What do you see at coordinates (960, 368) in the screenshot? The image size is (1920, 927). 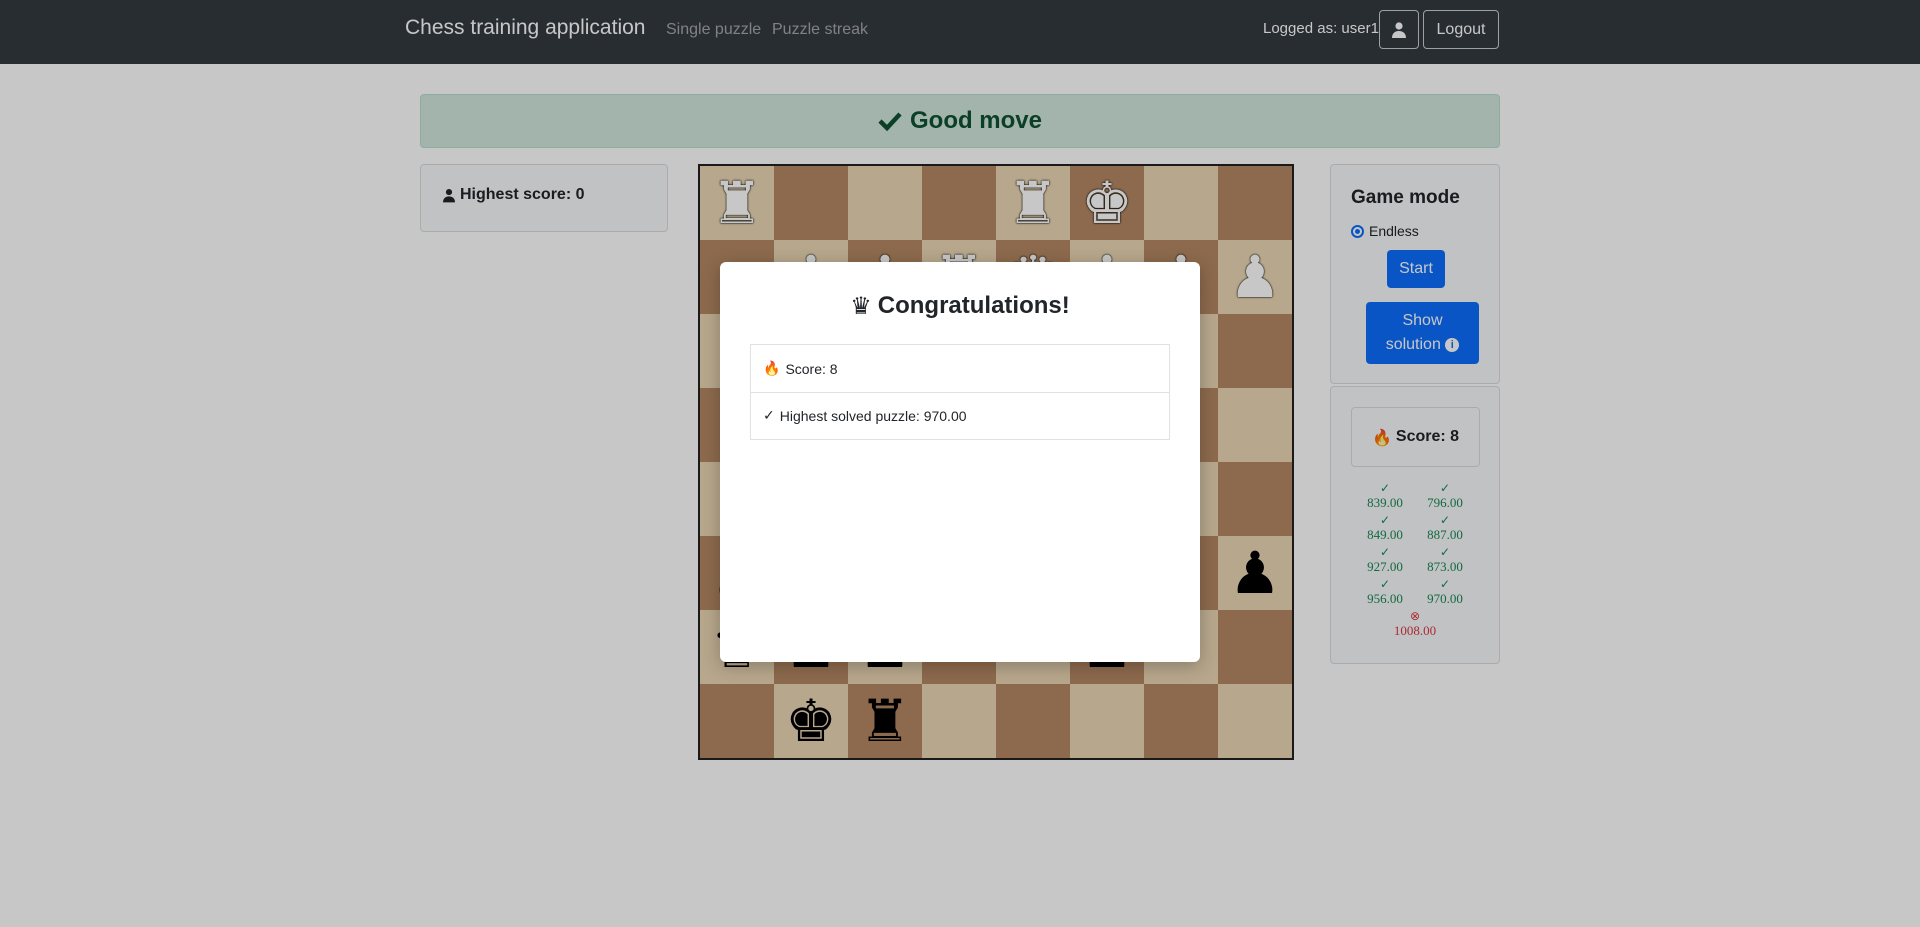 I see `modal-score-item: 🔥 Score: 8` at bounding box center [960, 368].